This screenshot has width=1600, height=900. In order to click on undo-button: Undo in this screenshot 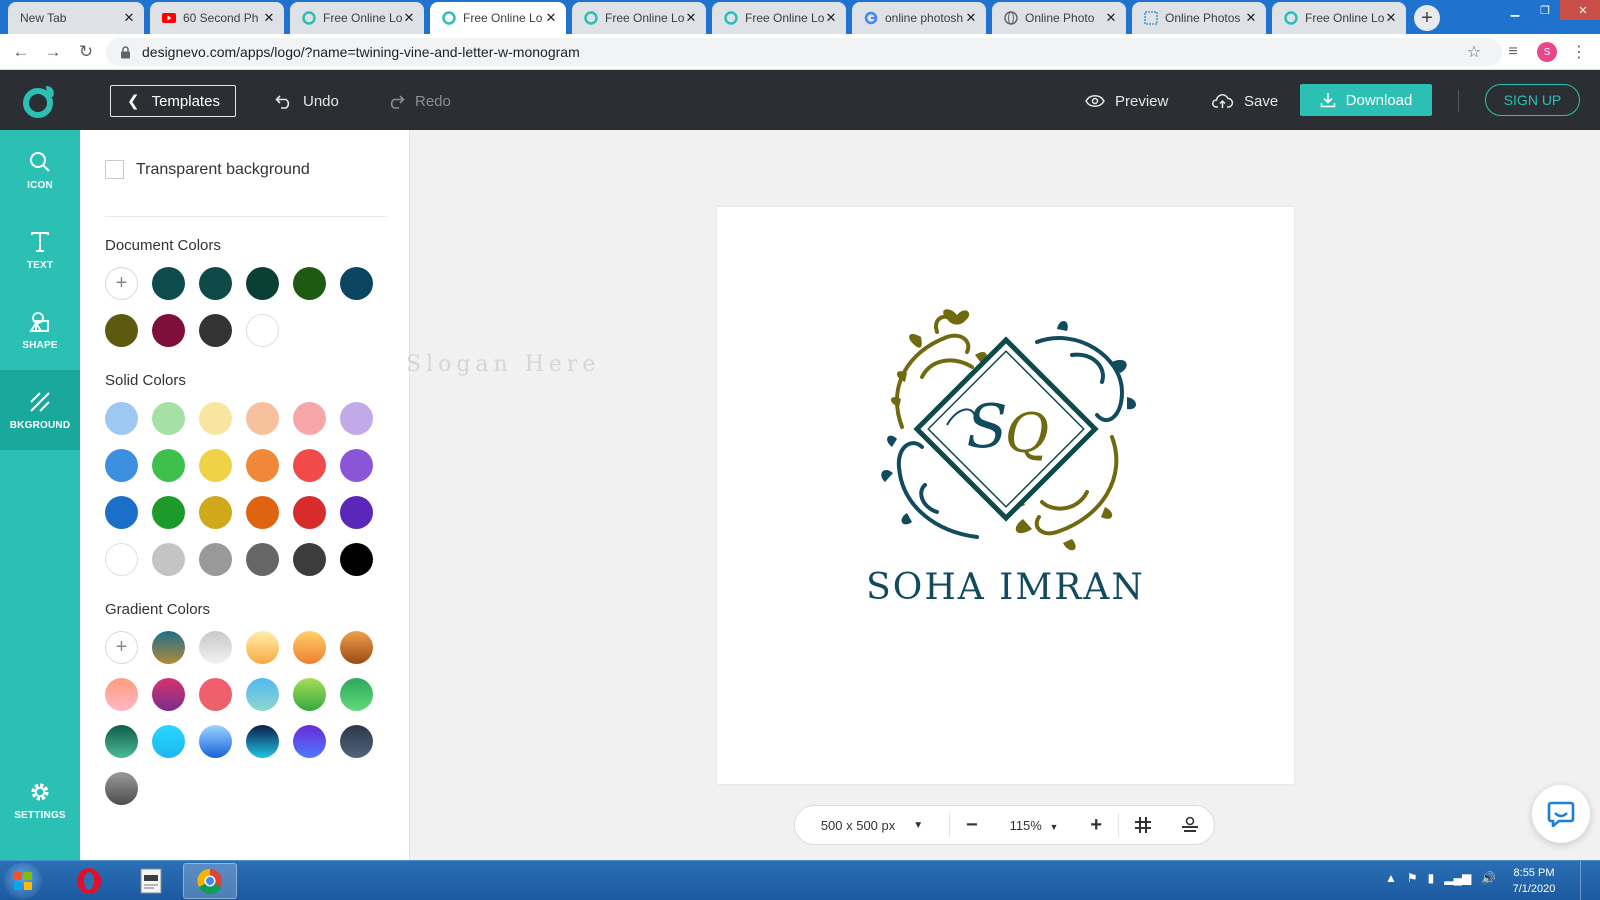, I will do `click(307, 101)`.